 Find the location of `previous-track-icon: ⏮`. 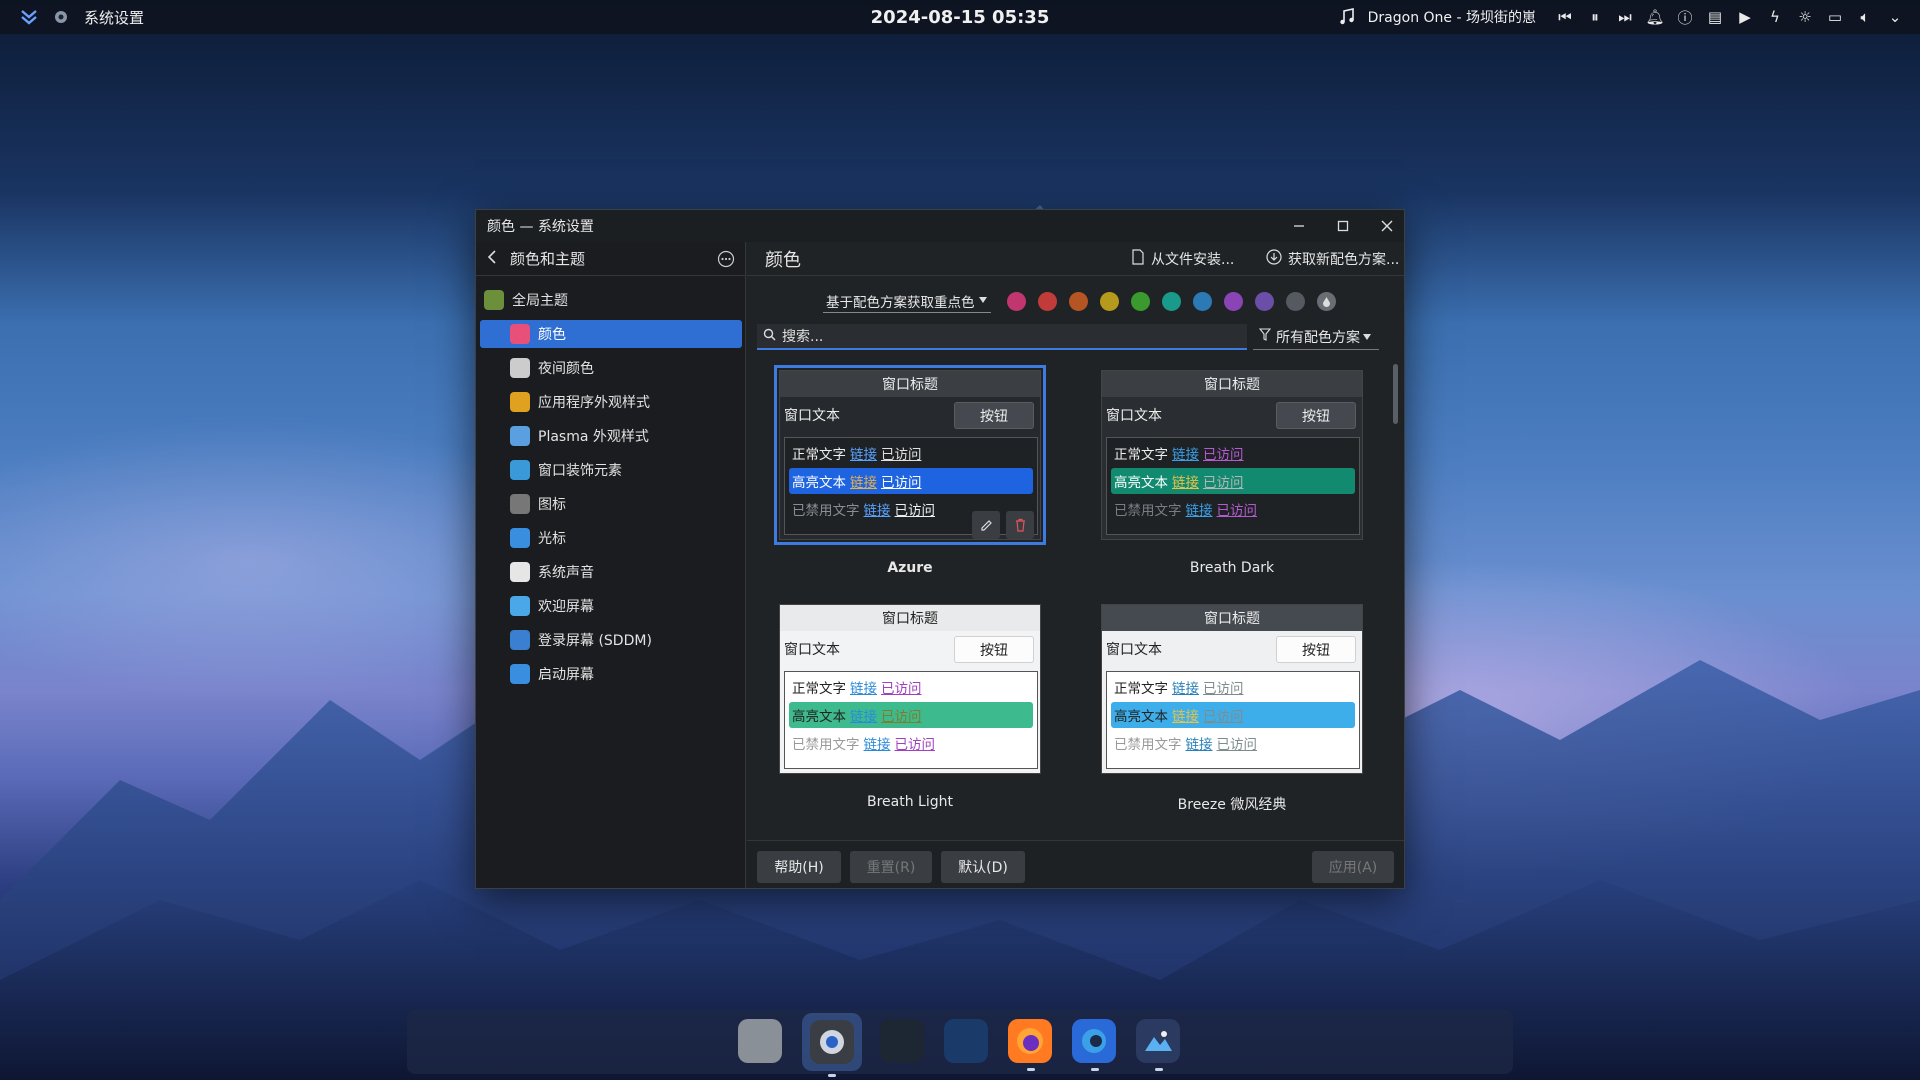

previous-track-icon: ⏮ is located at coordinates (1565, 17).